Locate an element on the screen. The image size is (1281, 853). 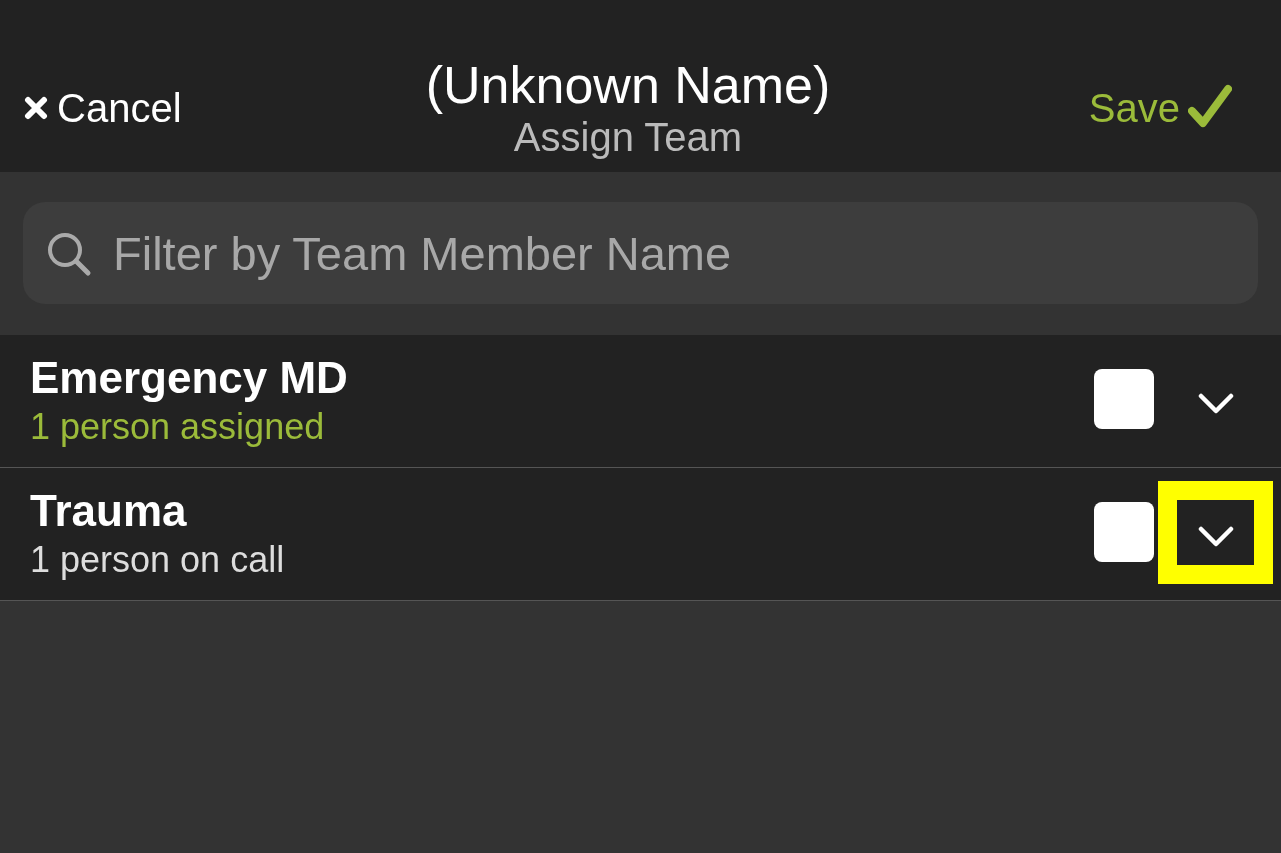
save-button: Save is located at coordinates (1160, 107).